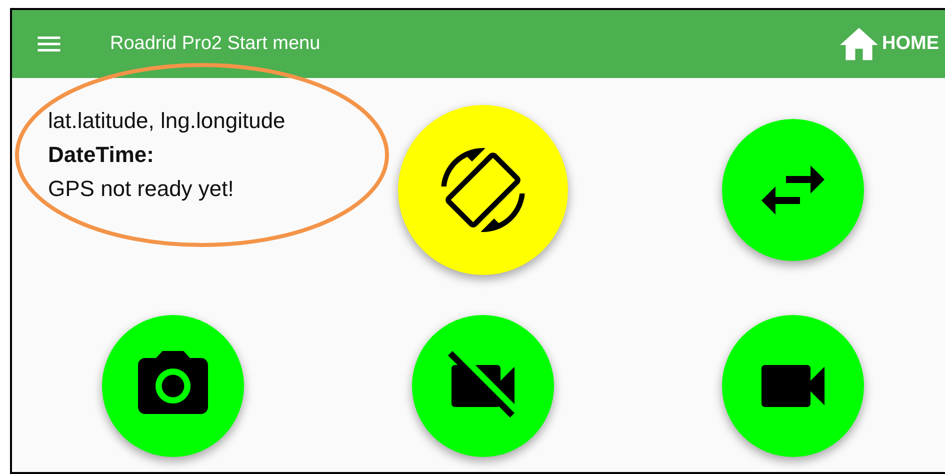 The height and width of the screenshot is (474, 945). I want to click on status-text: lat.latitude, lng.longitude, so click(167, 121).